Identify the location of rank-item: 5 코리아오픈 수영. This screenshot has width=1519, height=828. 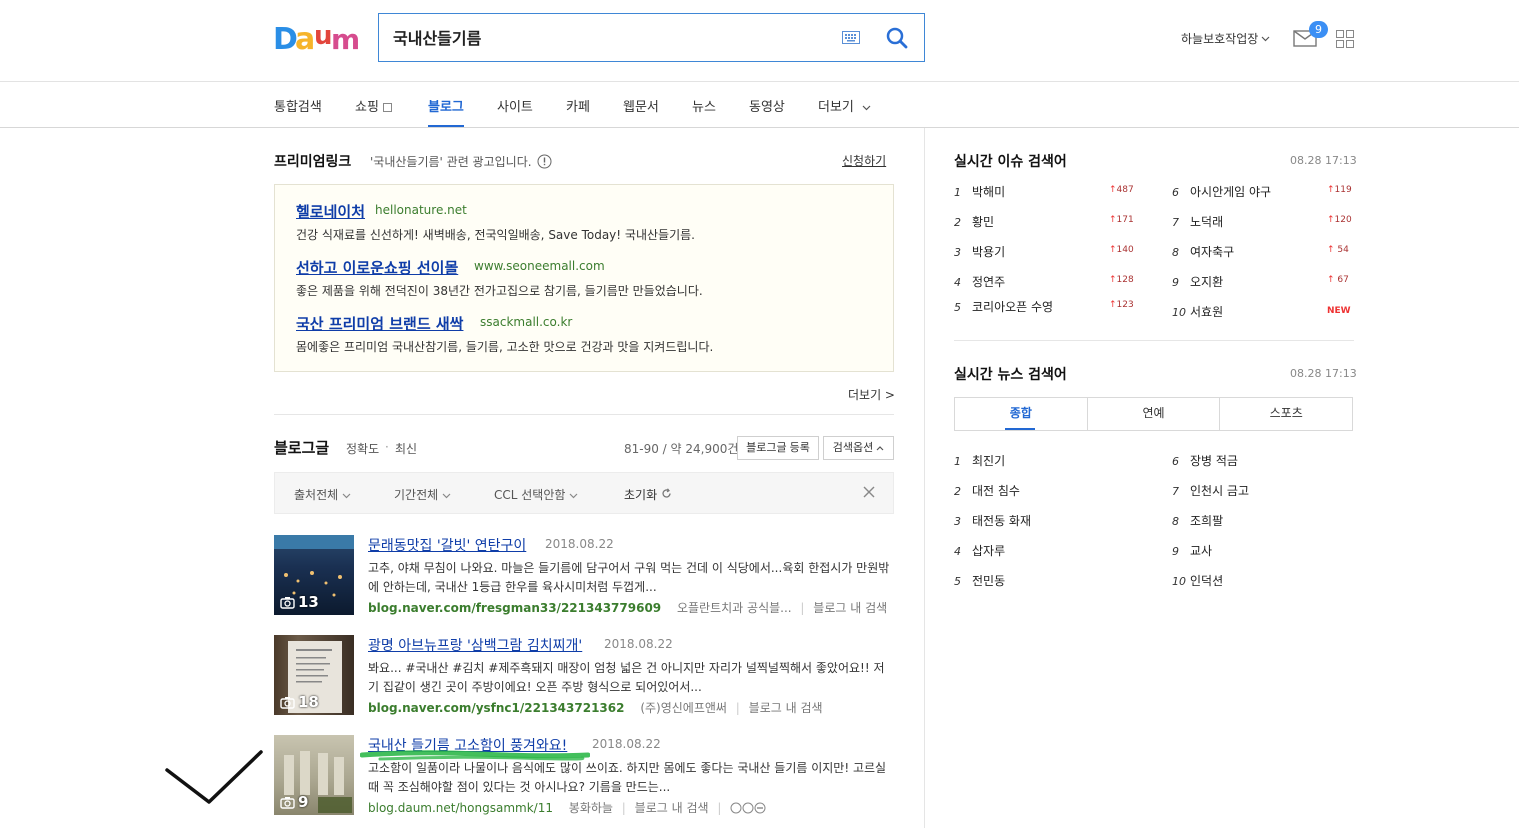
(1003, 306).